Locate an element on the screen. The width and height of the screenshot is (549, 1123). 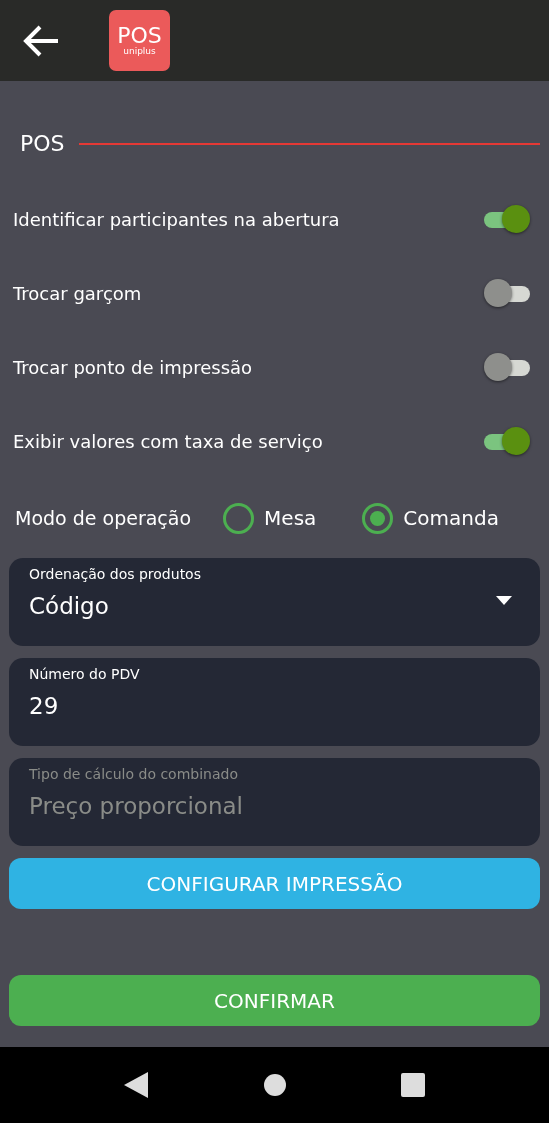
radio-label: Comanda is located at coordinates (451, 518).